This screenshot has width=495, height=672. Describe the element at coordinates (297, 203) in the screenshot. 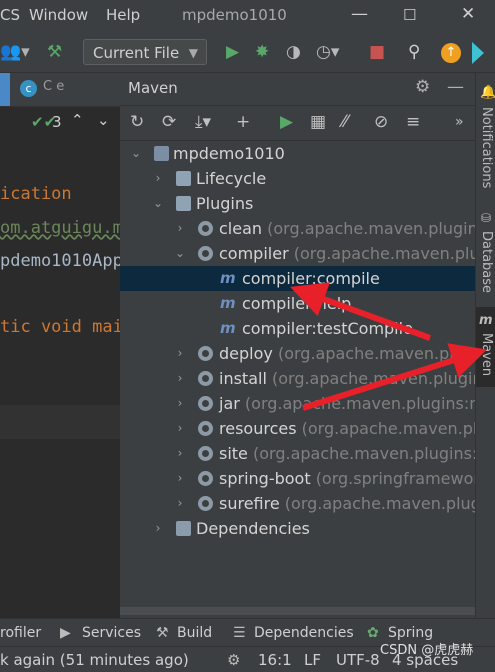

I see `tree-item-plugins: ⌄ Plugins` at that location.